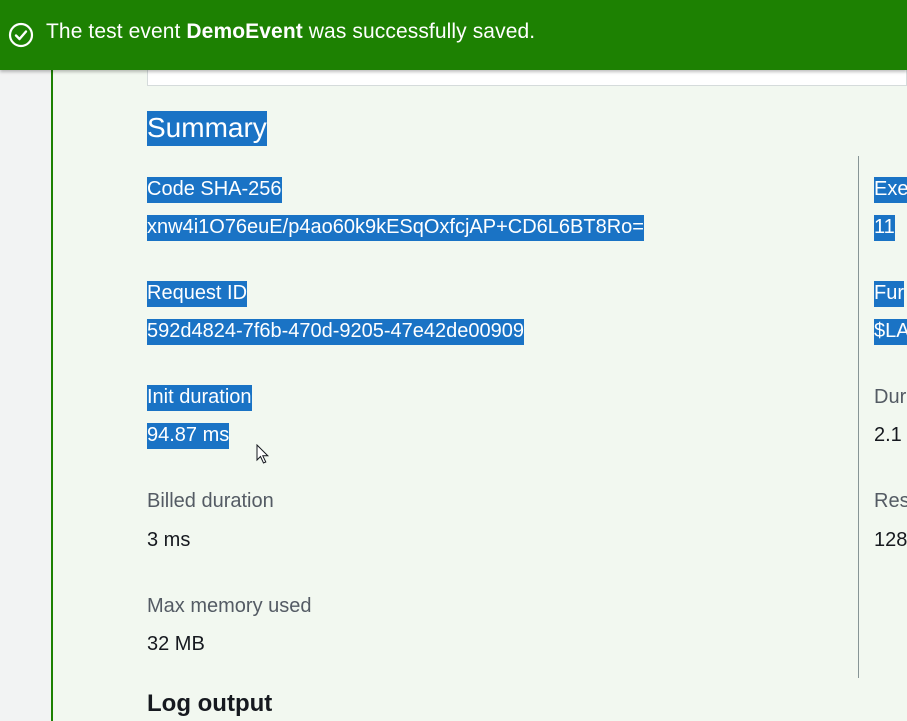 The width and height of the screenshot is (907, 721). I want to click on resources-value: 128, so click(890, 540).